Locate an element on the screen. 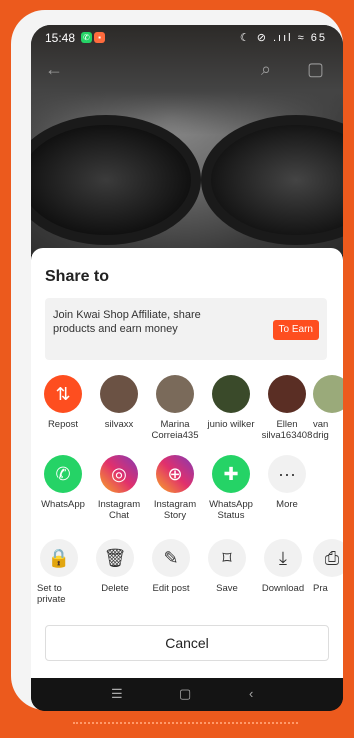  share-title: Share to is located at coordinates (77, 276).